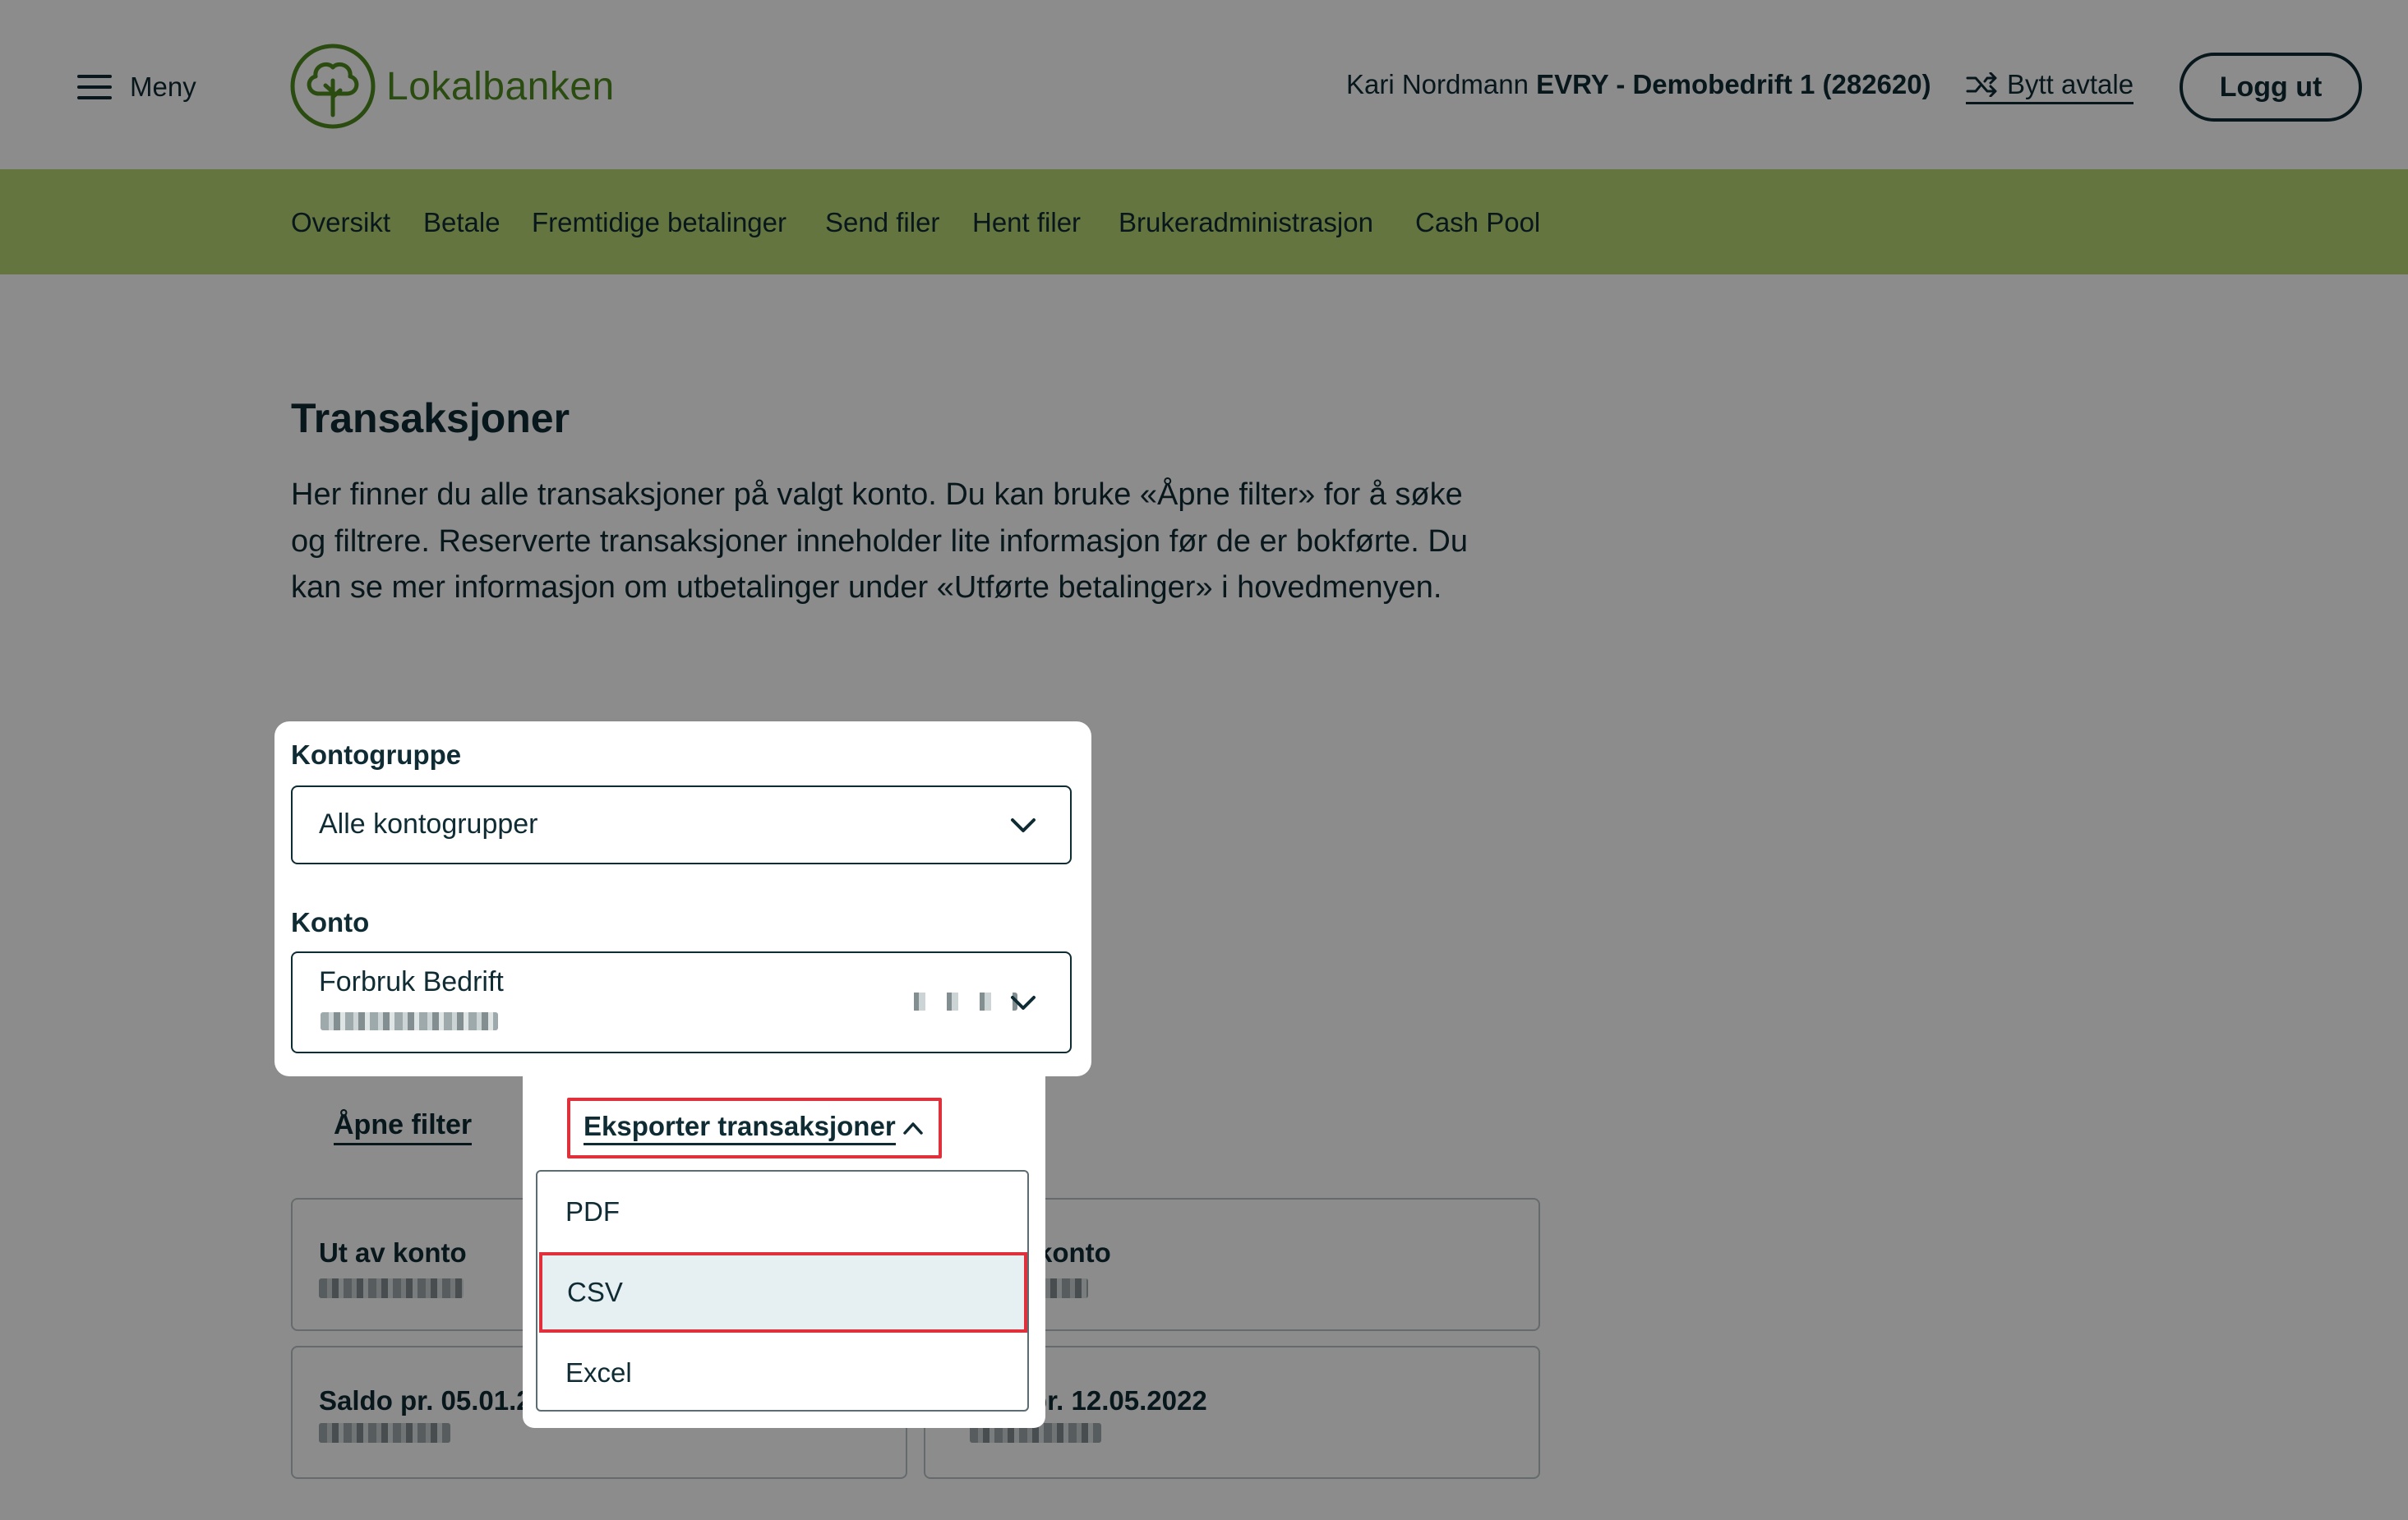 This screenshot has width=2408, height=1520. Describe the element at coordinates (409, 1021) in the screenshot. I see `masked-account-number` at that location.